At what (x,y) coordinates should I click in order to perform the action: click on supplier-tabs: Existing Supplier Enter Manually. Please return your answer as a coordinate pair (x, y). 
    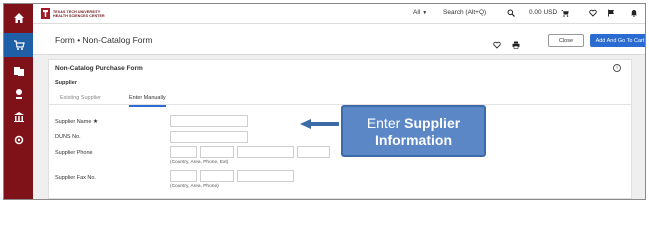
    Looking at the image, I should click on (340, 98).